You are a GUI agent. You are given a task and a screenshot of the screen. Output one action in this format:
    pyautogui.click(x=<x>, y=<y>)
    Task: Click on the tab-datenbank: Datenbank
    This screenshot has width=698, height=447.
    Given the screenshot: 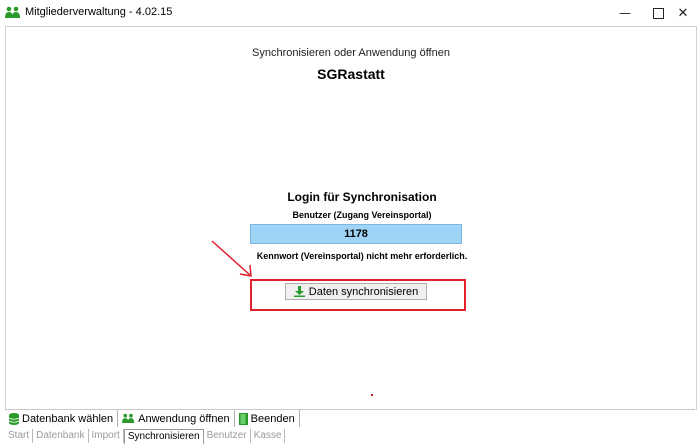 What is the action you would take?
    pyautogui.click(x=61, y=436)
    